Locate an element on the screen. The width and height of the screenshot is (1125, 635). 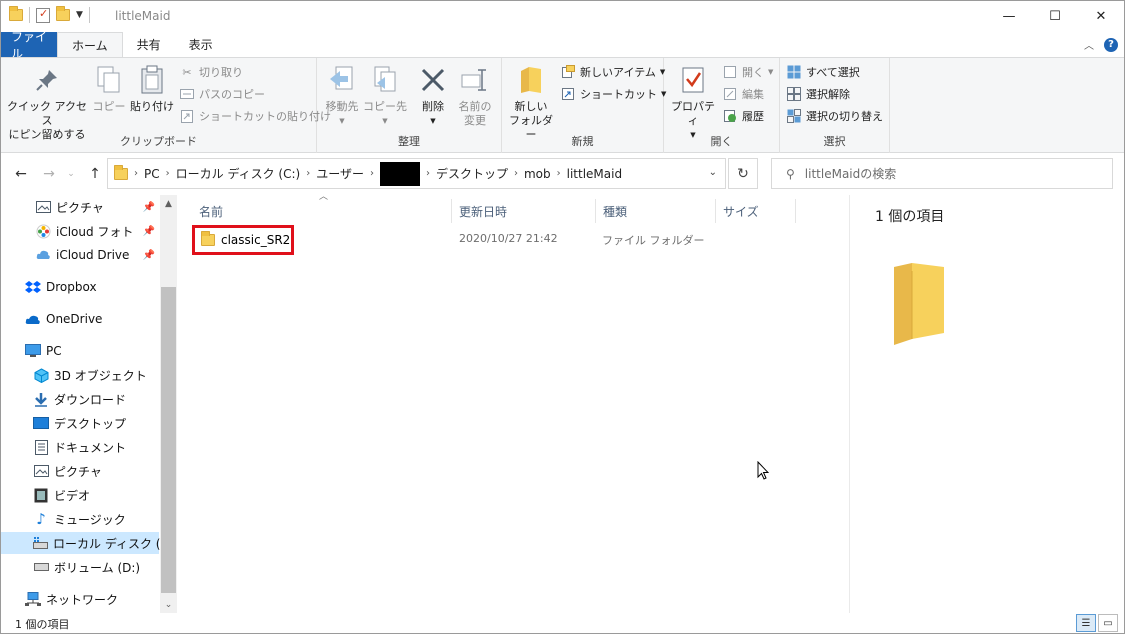
back-arrow-icon: ← is located at coordinates (21, 174).